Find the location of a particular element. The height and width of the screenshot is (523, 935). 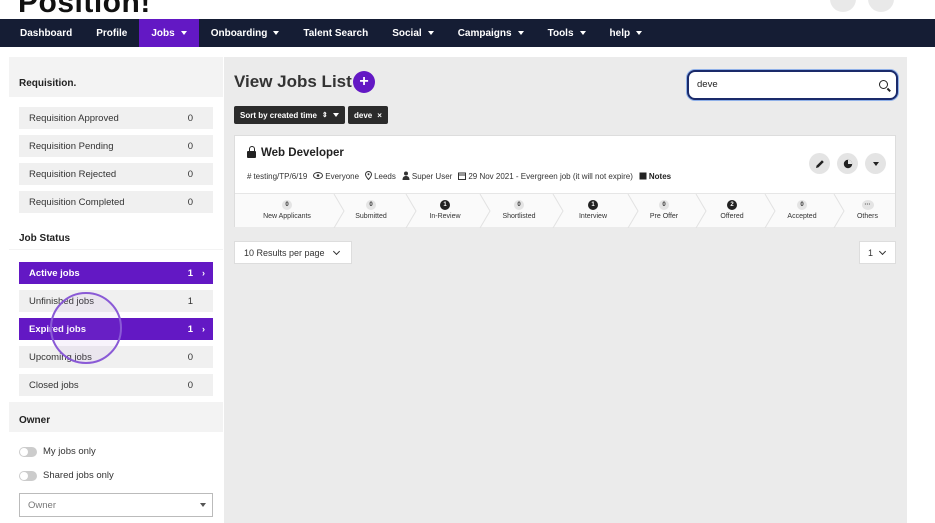

pipeline-in-review: 1 In-Review is located at coordinates (445, 211).